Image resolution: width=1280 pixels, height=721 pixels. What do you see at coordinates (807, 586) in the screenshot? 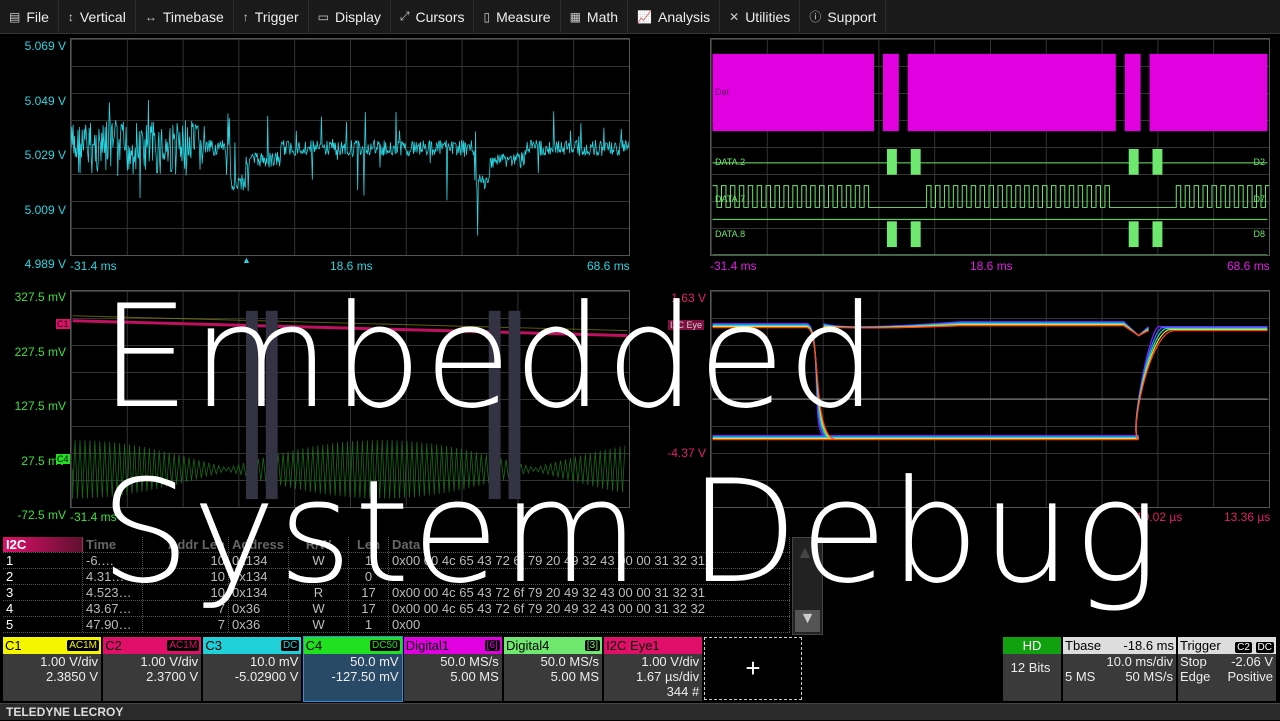
I see `table-scrollbar: ▲ ▼` at bounding box center [807, 586].